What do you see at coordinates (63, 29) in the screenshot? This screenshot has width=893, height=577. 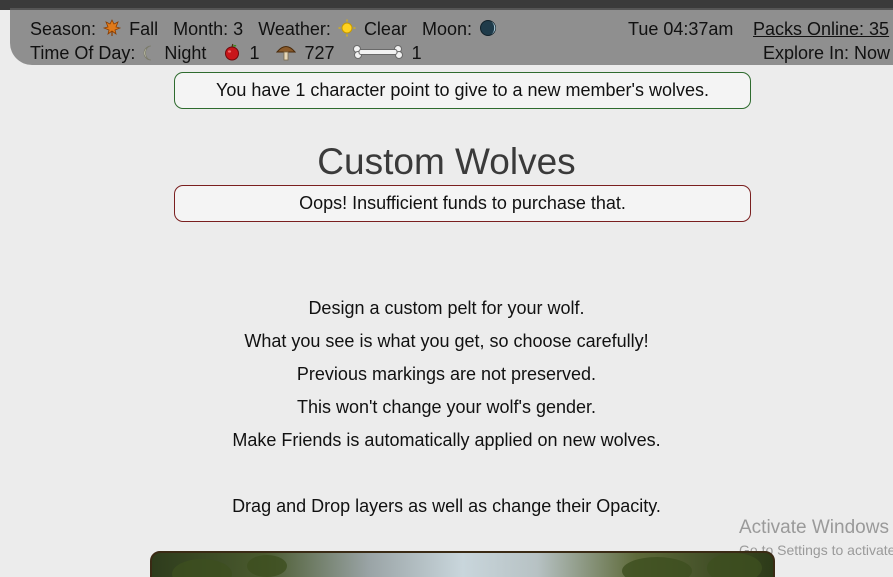 I see `season-label: Season:` at bounding box center [63, 29].